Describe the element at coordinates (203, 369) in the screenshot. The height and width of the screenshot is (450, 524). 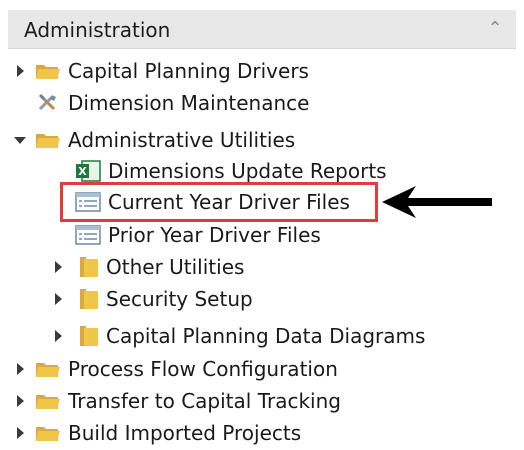
I see `tree-item-label: Process Flow Configuration` at that location.